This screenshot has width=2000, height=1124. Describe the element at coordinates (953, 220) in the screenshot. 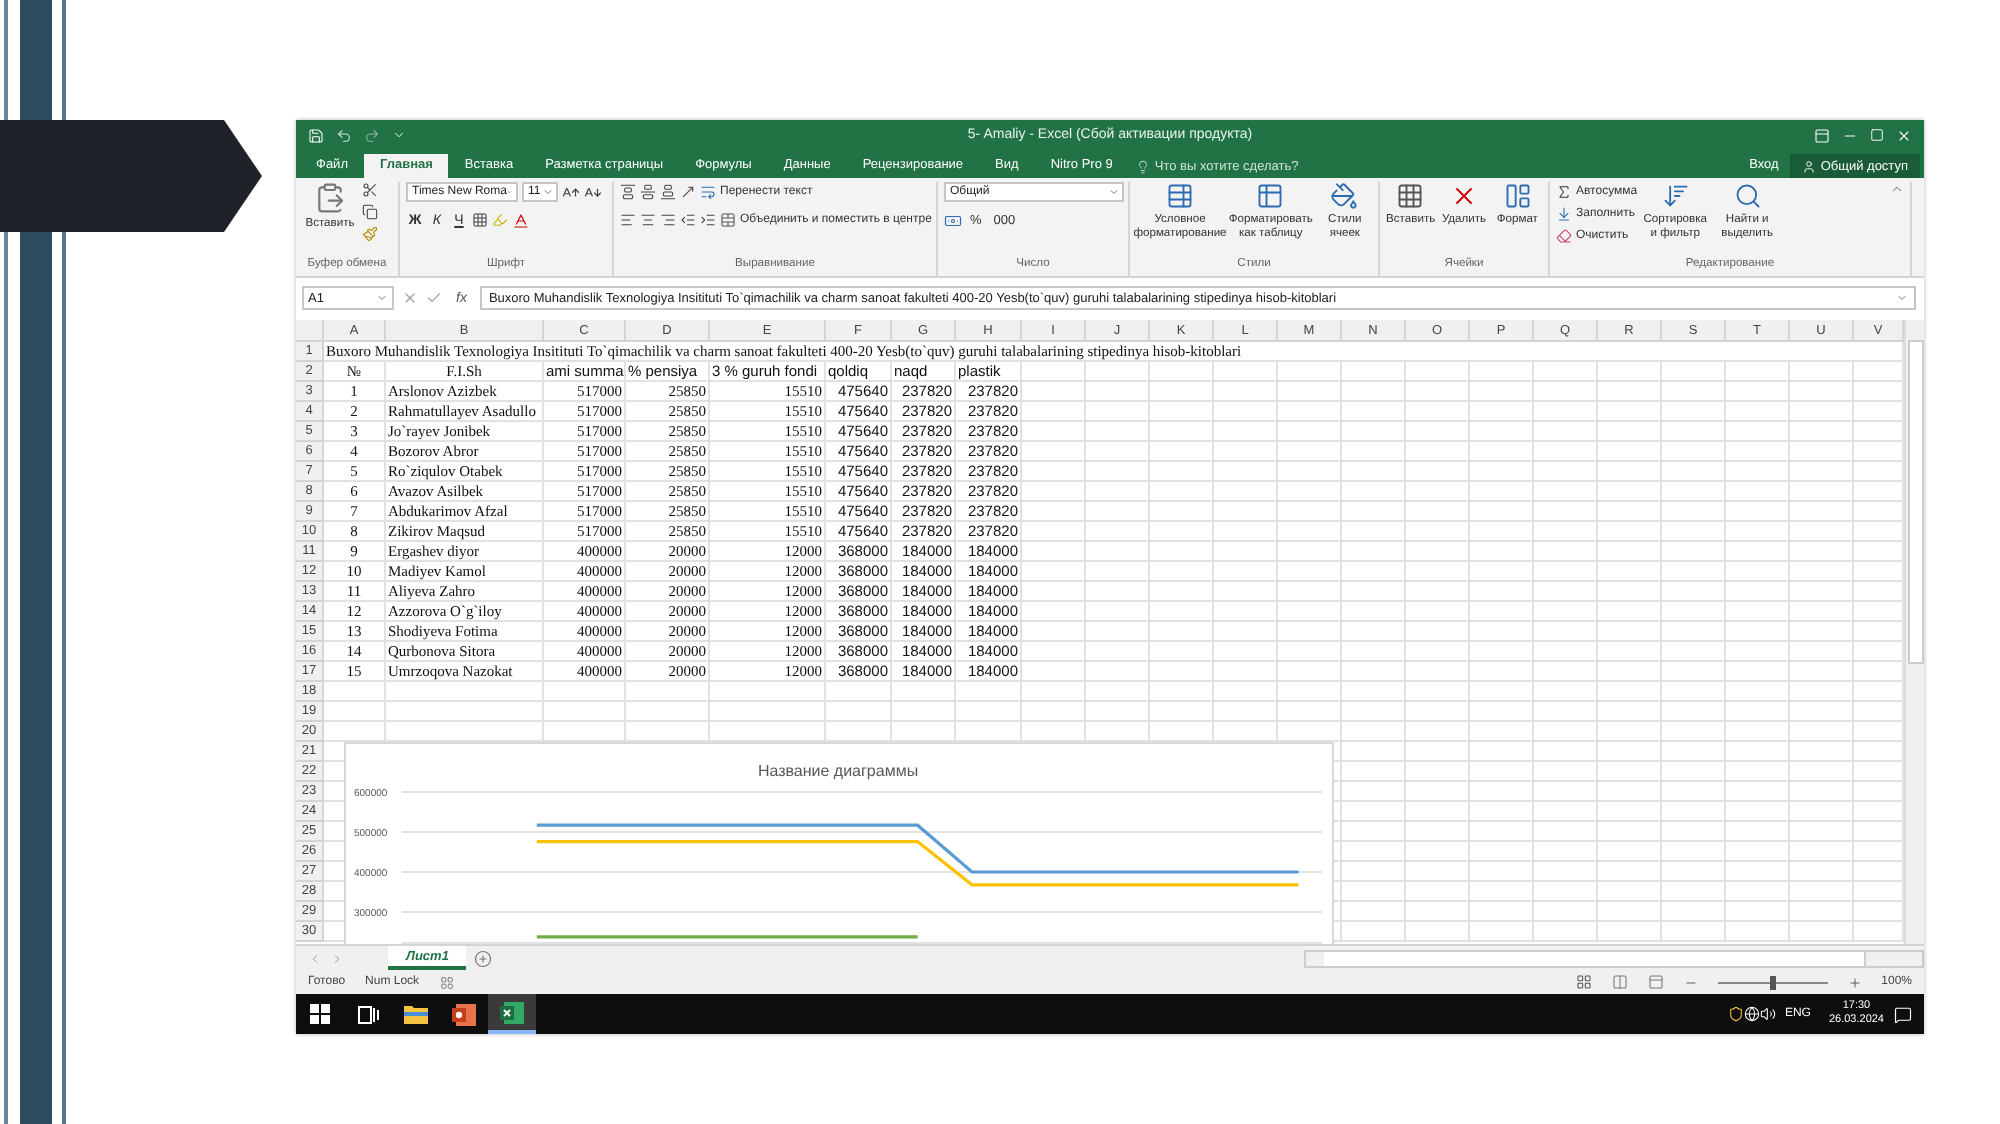

I see `currency-icon` at that location.